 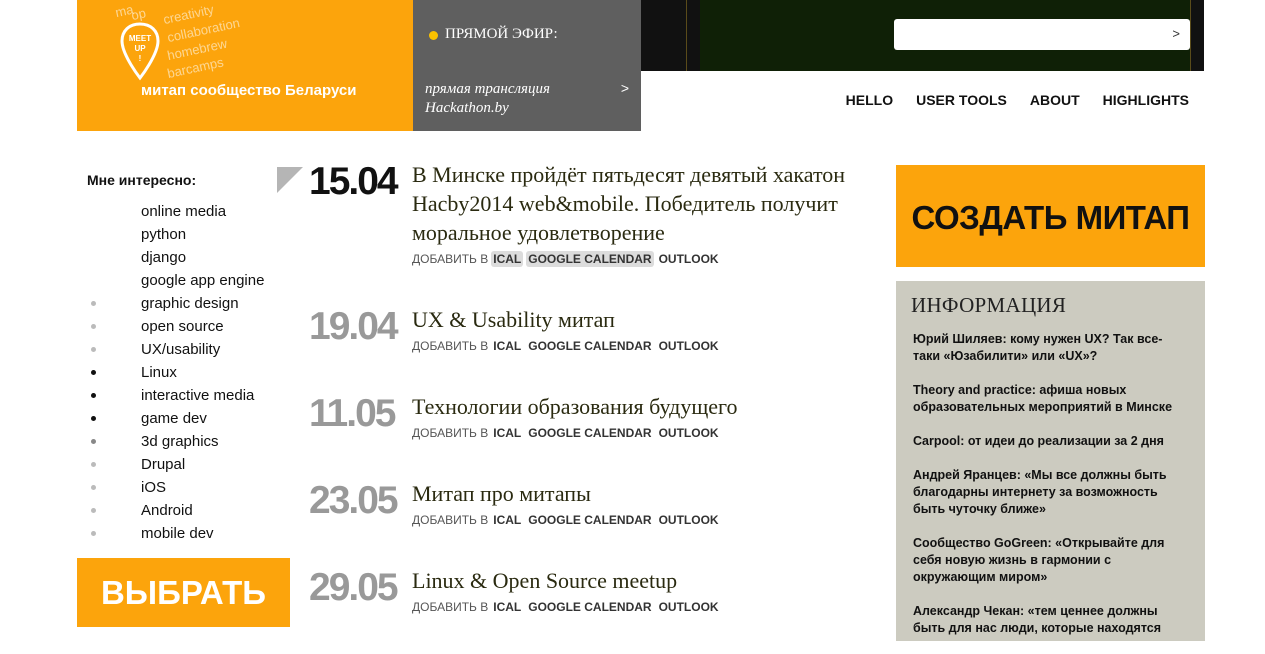 I want to click on interest-item: open source, so click(x=175, y=326).